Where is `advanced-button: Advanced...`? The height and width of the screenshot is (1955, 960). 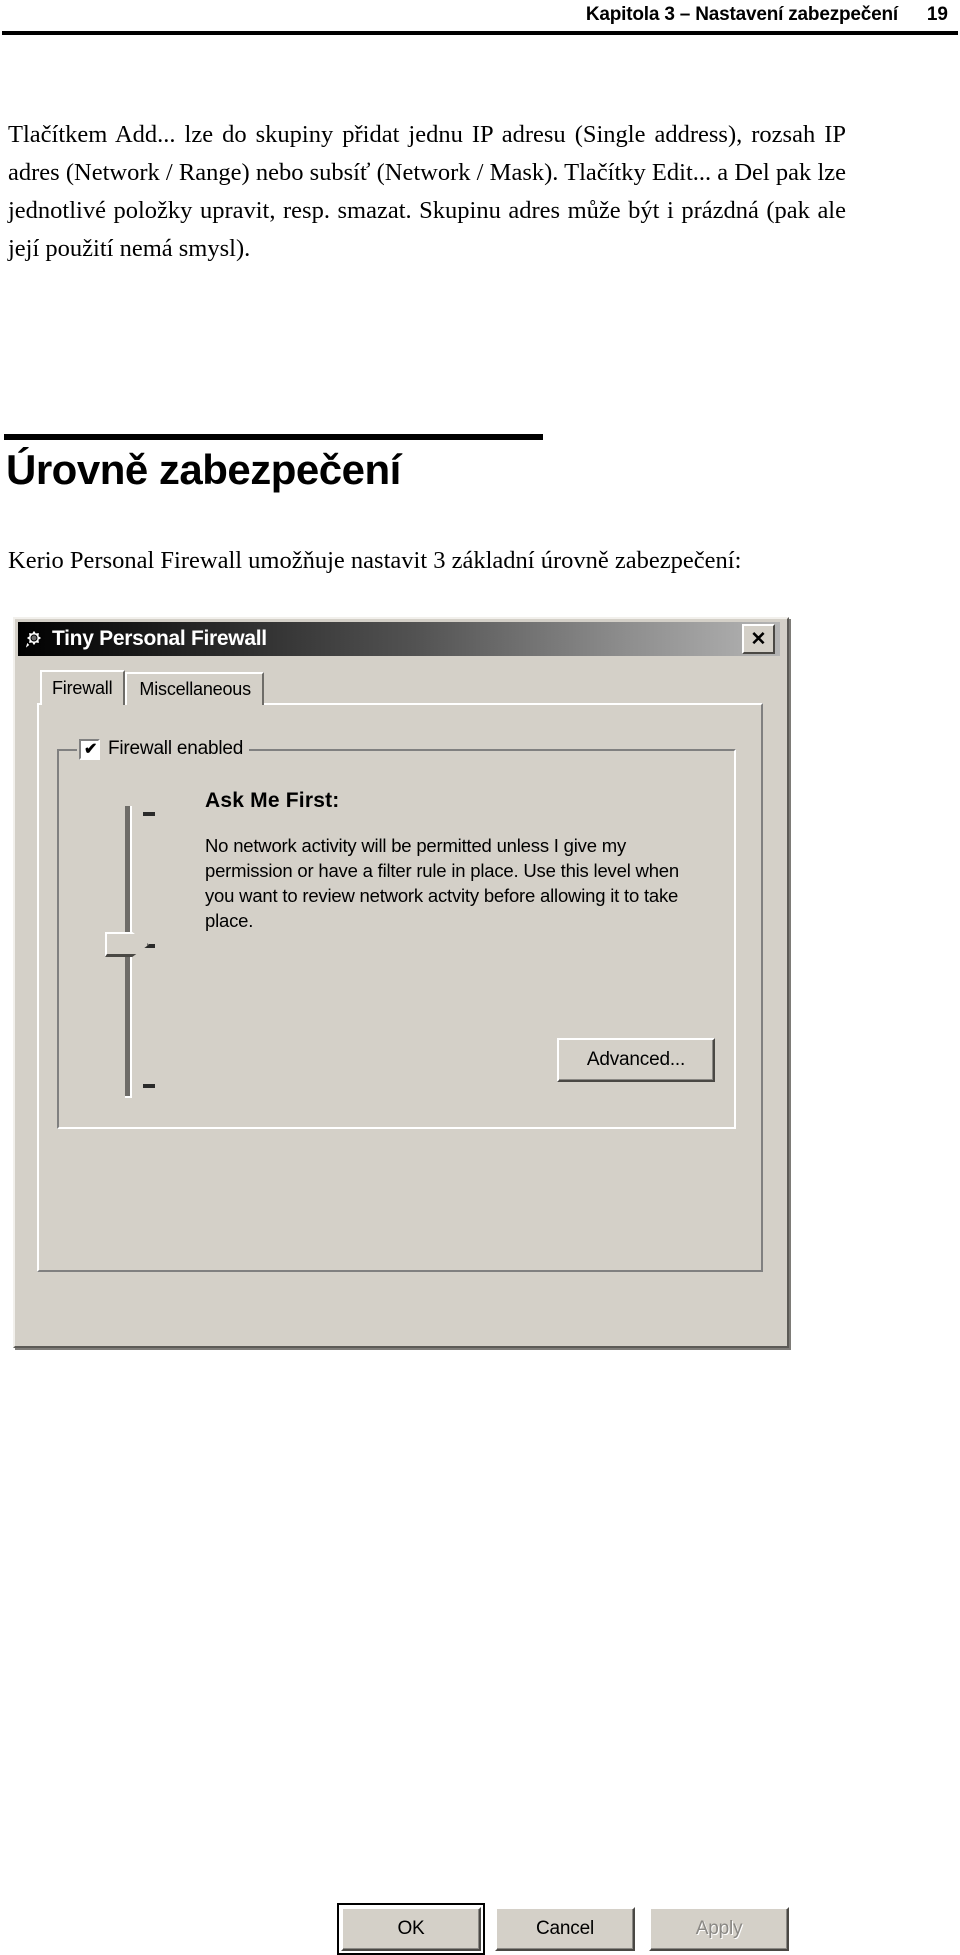 advanced-button: Advanced... is located at coordinates (636, 1060).